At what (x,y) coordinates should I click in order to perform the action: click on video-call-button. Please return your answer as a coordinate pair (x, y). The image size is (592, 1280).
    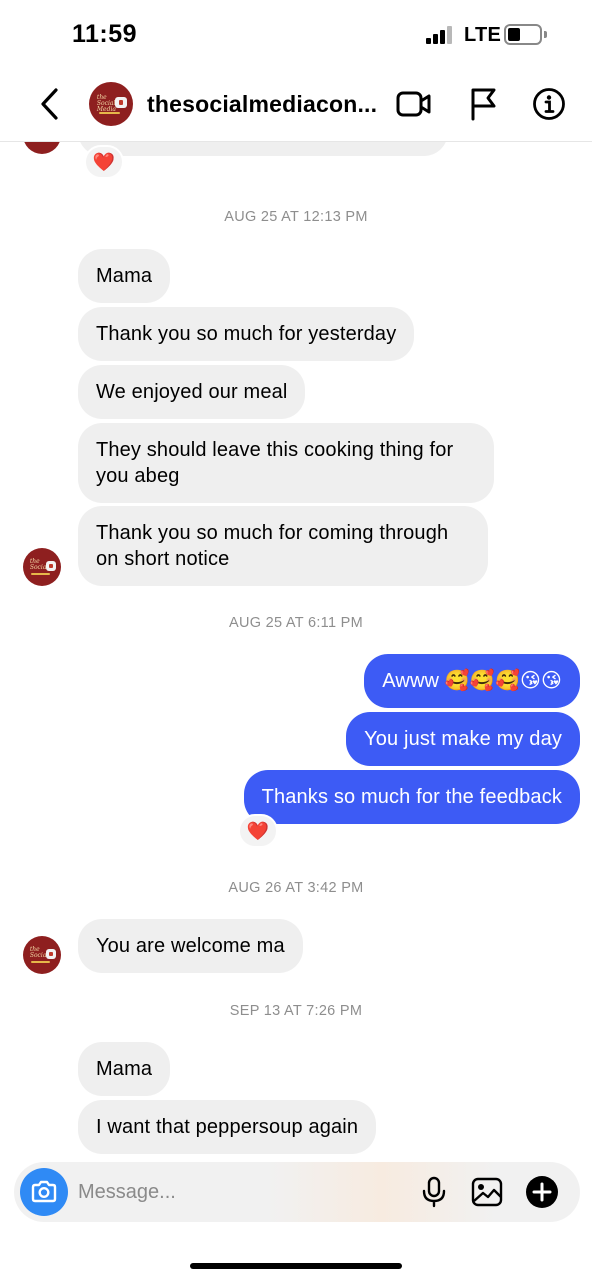
    Looking at the image, I should click on (414, 104).